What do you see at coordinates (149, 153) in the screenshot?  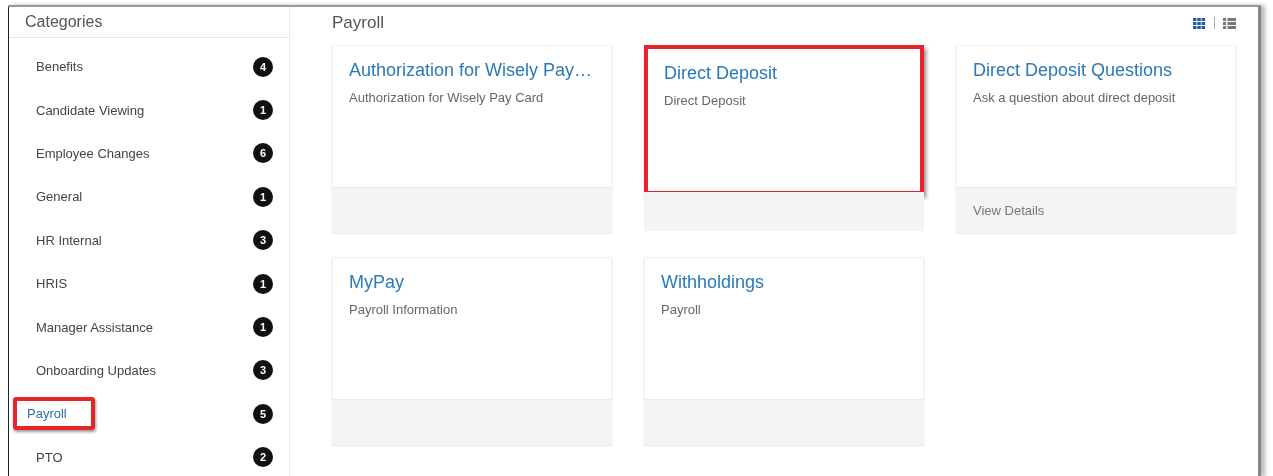 I see `category-item: Employee Changes 6` at bounding box center [149, 153].